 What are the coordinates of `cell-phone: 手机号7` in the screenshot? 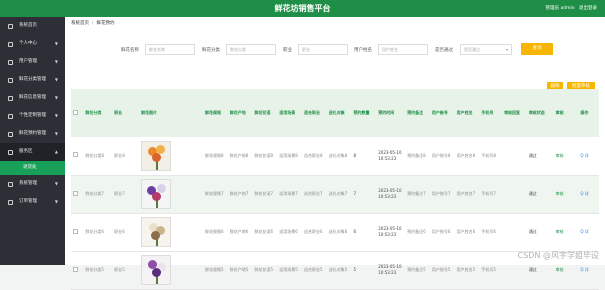 It's located at (488, 193).